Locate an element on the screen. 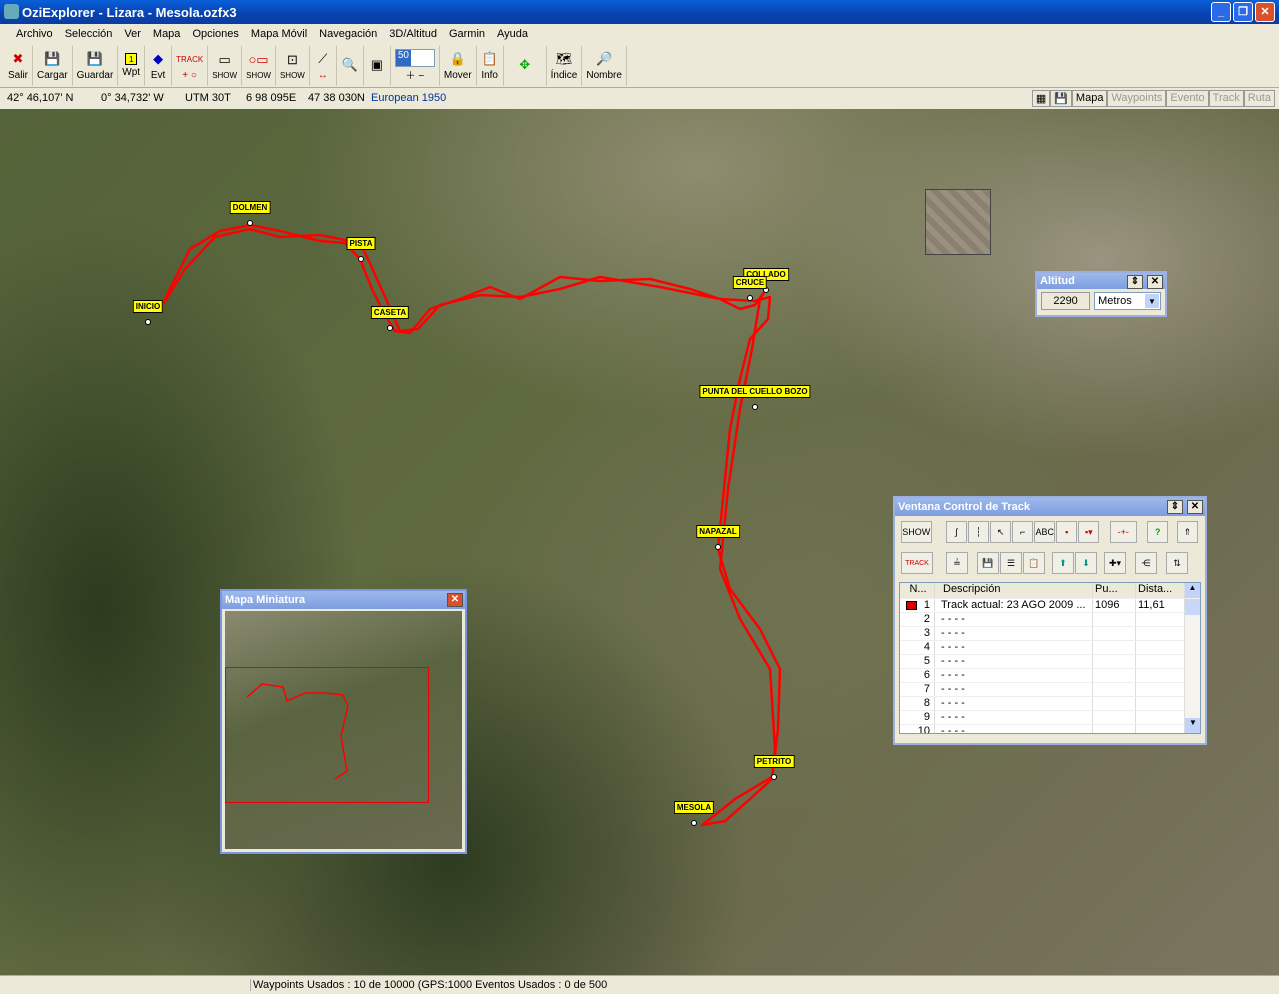 This screenshot has width=1279, height=994. mover-button: 🔒 Mover is located at coordinates (458, 65).